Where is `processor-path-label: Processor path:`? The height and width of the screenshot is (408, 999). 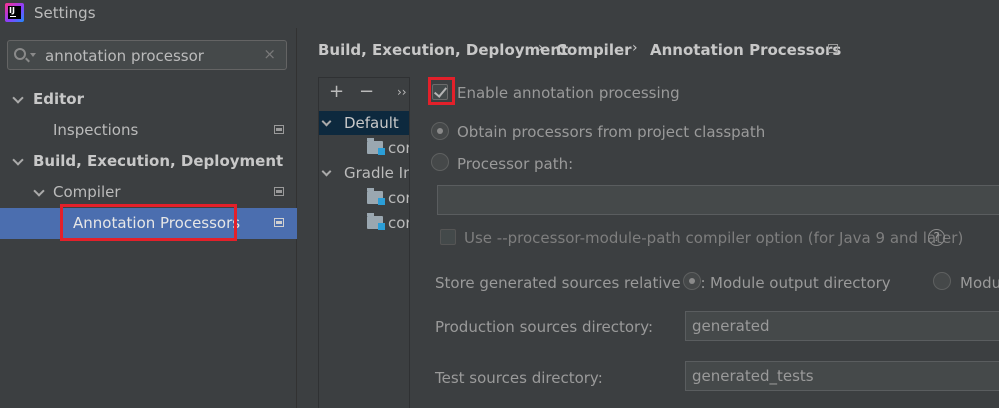
processor-path-label: Processor path: is located at coordinates (515, 164).